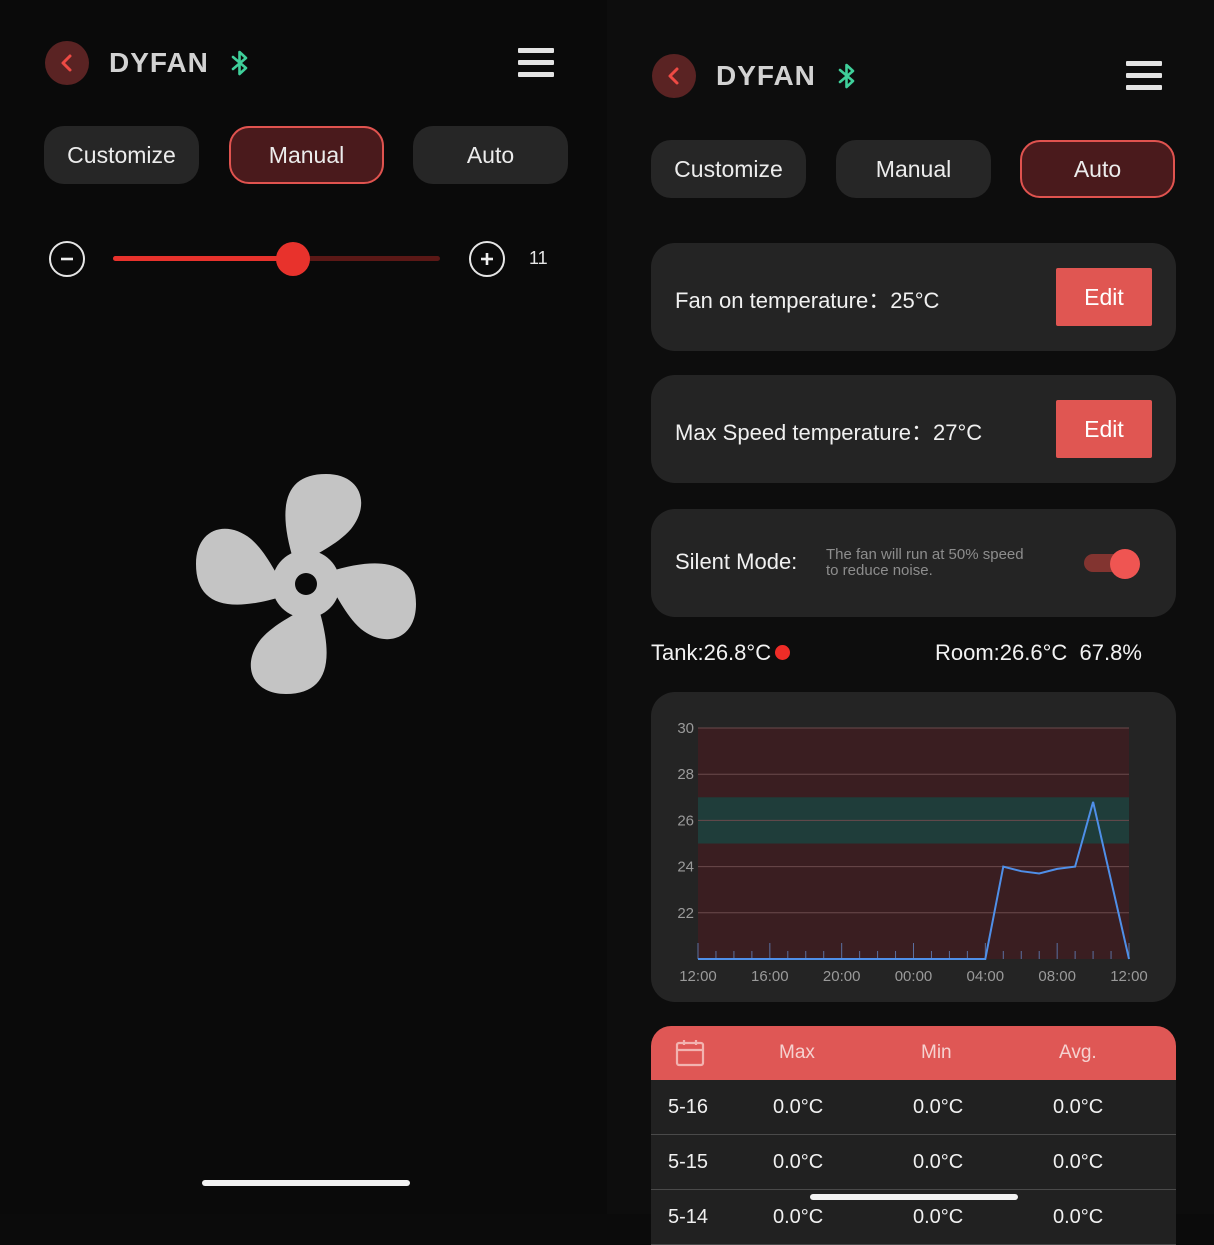 The height and width of the screenshot is (1245, 1214). I want to click on table-header: Max Min Avg., so click(913, 1053).